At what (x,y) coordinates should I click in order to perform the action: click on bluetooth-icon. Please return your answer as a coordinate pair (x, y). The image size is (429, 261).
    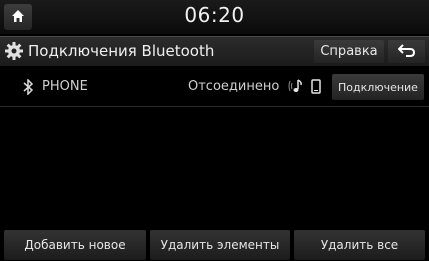
    Looking at the image, I should click on (28, 87).